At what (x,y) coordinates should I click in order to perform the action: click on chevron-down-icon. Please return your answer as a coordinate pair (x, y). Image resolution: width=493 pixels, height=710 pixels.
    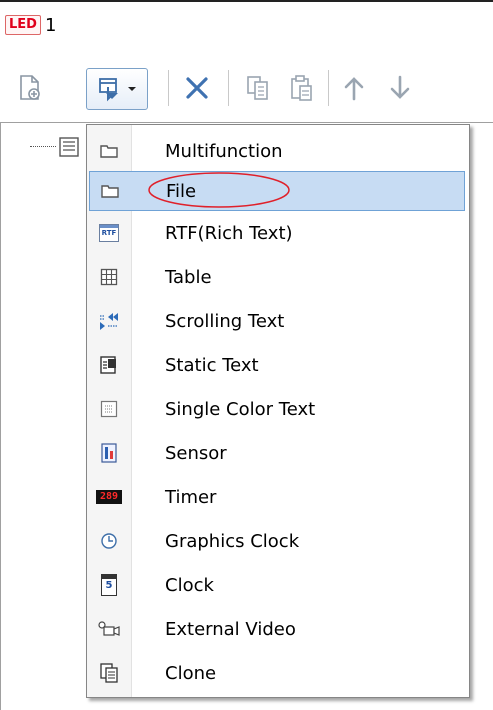
    Looking at the image, I should click on (132, 89).